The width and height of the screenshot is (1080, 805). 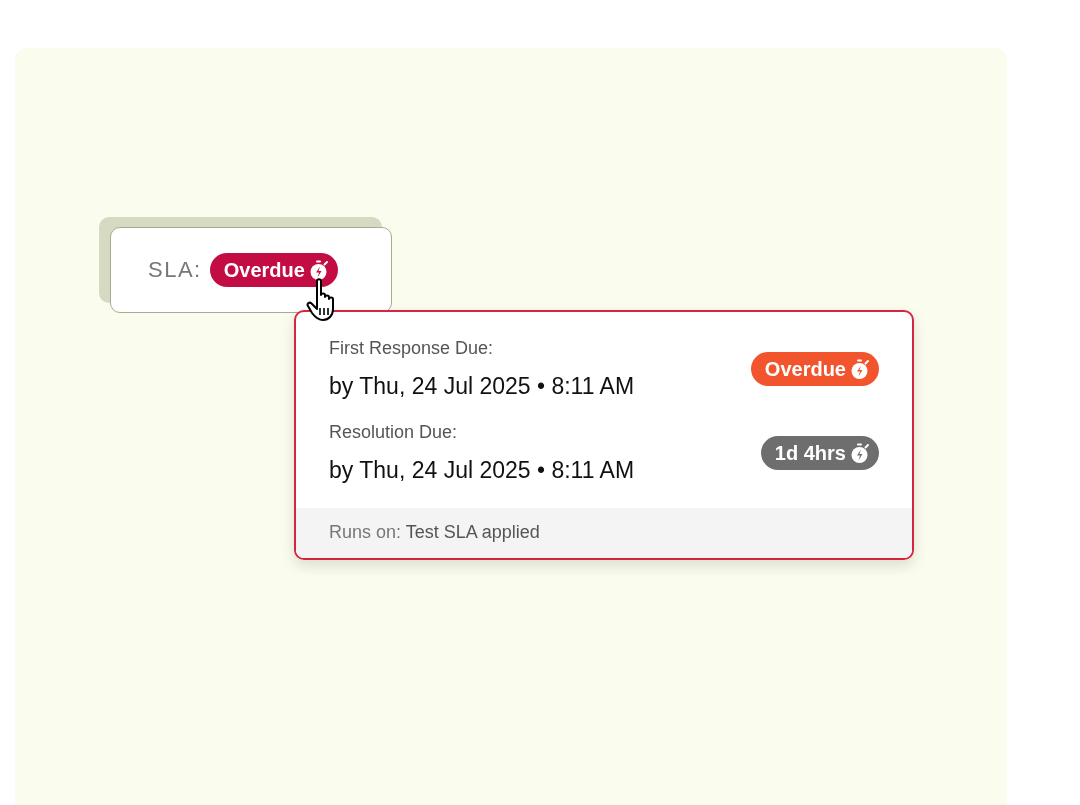 What do you see at coordinates (472, 532) in the screenshot?
I see `sla-policy-name: Test SLA applied` at bounding box center [472, 532].